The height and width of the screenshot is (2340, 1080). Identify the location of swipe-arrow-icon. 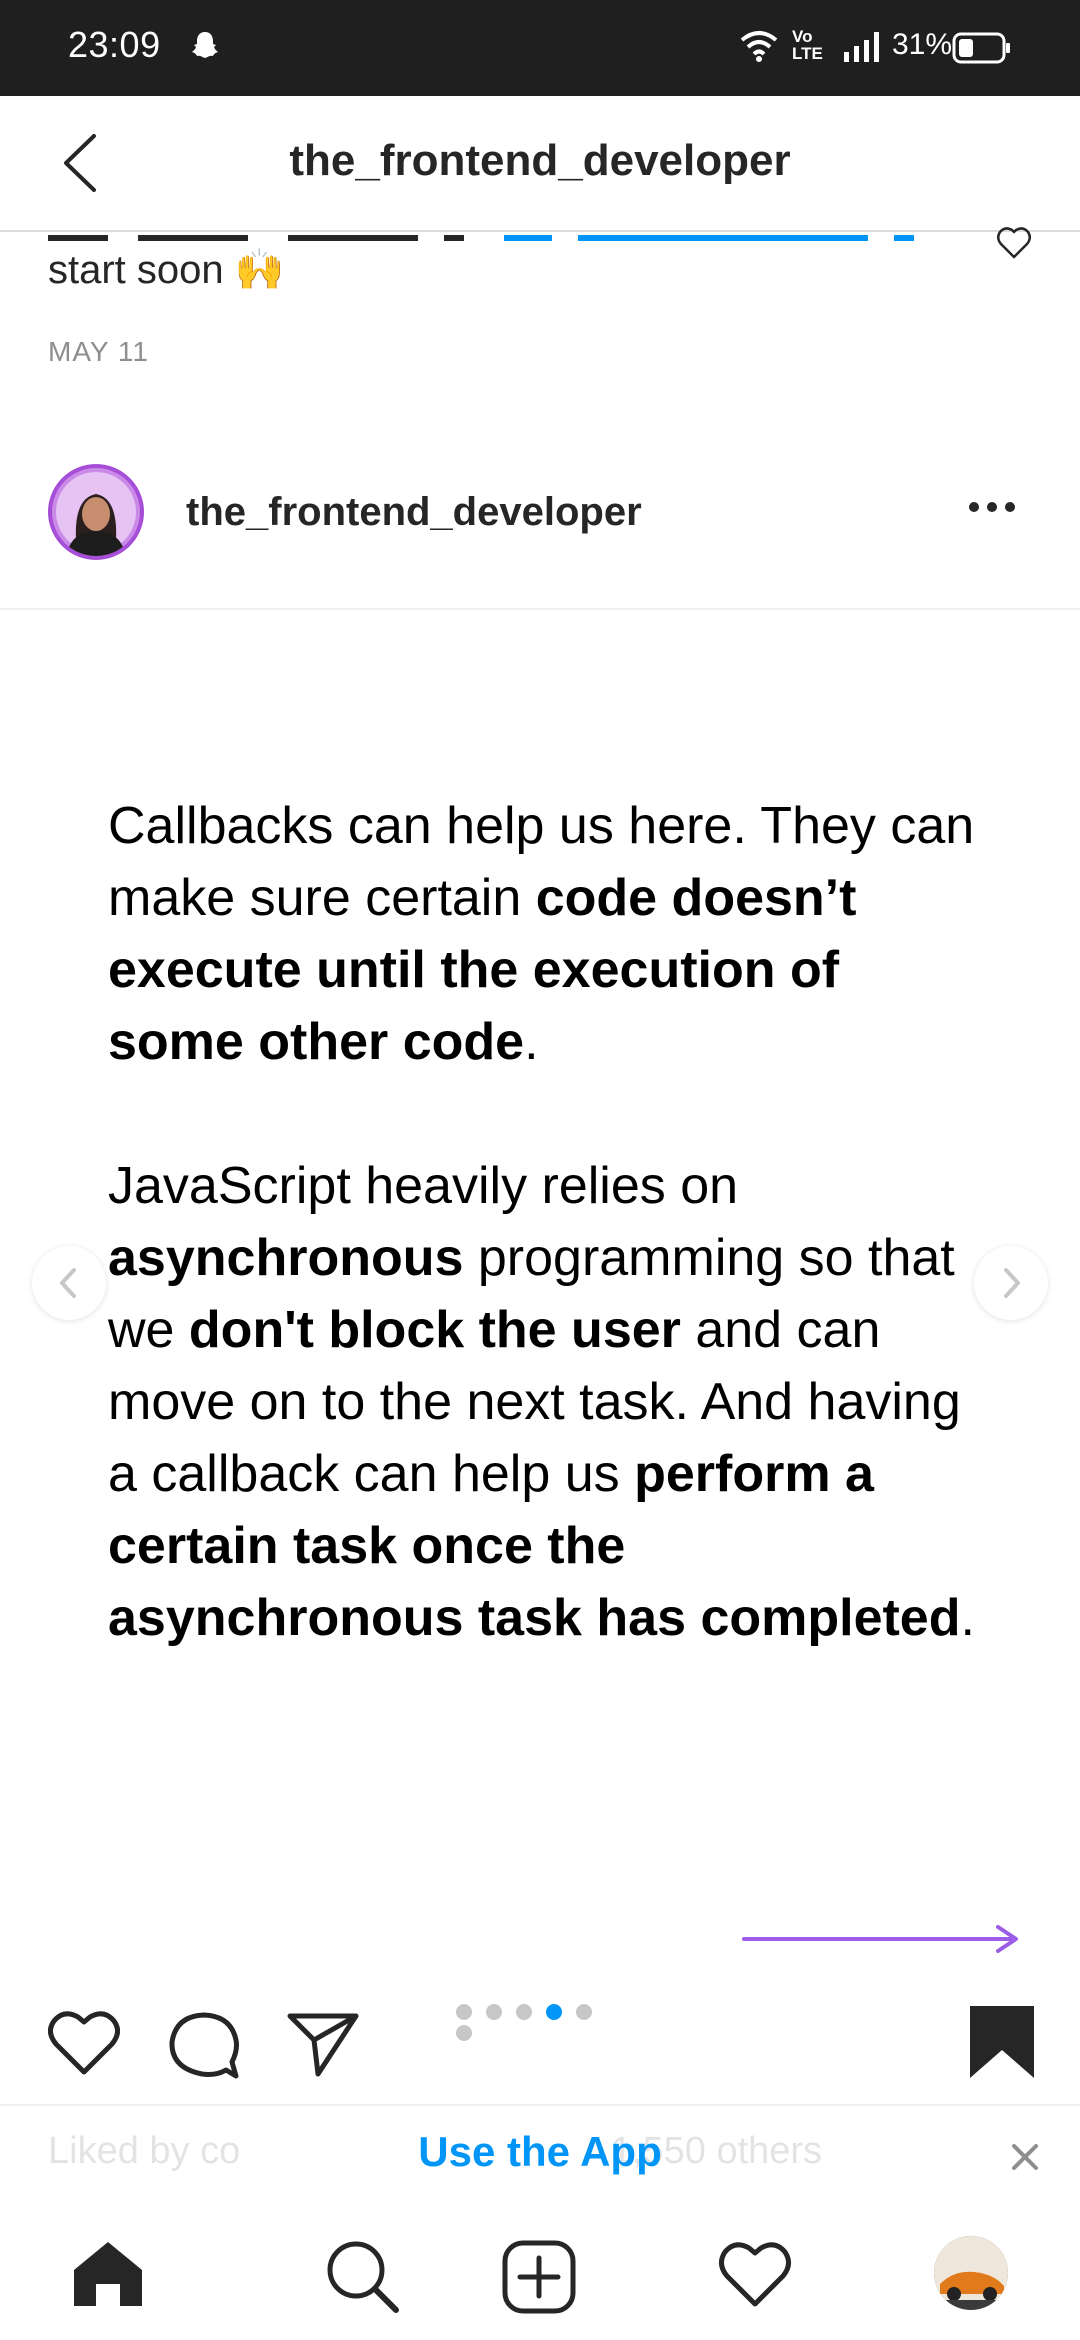
(882, 1941).